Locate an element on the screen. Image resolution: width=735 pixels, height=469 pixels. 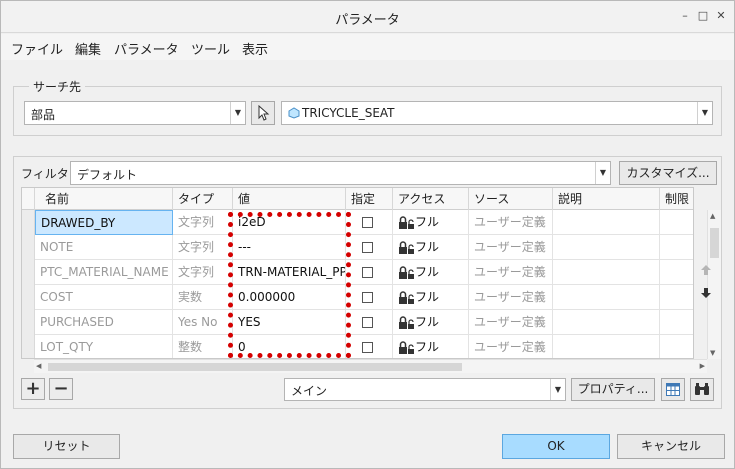
scroll-up-icon: ▲ is located at coordinates (712, 216).